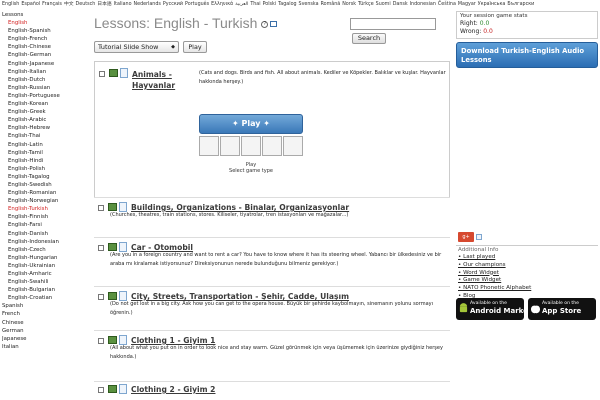 This screenshot has width=600, height=400. Describe the element at coordinates (45, 145) in the screenshot. I see `sidebar-item: English-Latin` at that location.